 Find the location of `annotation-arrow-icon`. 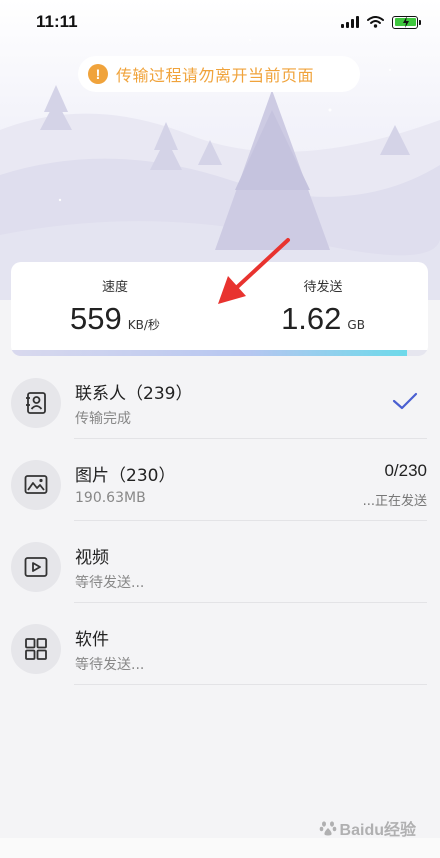

annotation-arrow-icon is located at coordinates (254, 271).